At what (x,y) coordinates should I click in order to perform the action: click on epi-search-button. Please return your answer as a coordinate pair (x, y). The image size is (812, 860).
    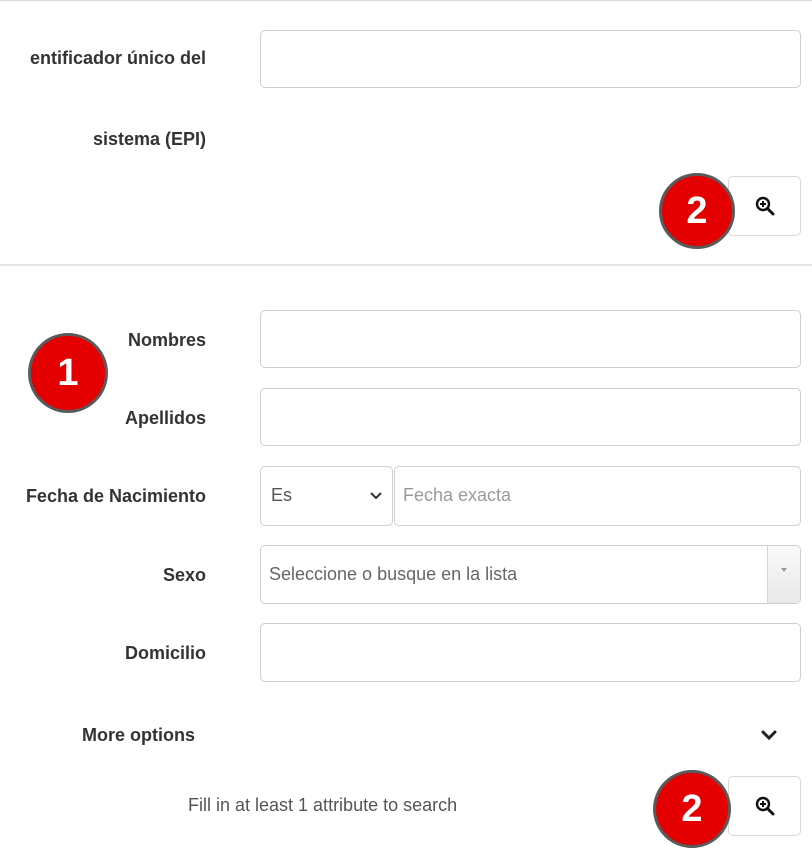
    Looking at the image, I should click on (764, 206).